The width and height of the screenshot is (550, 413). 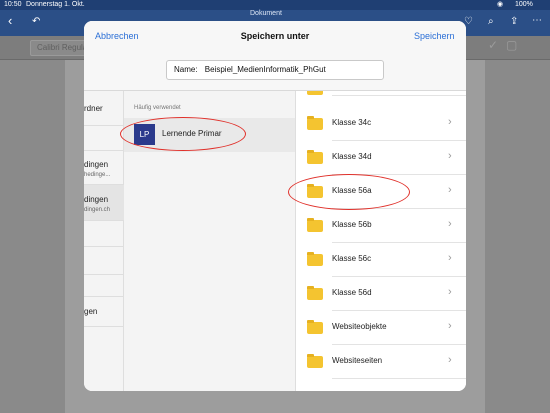 I want to click on status-date: Donnerstag 1. Okt., so click(x=55, y=4).